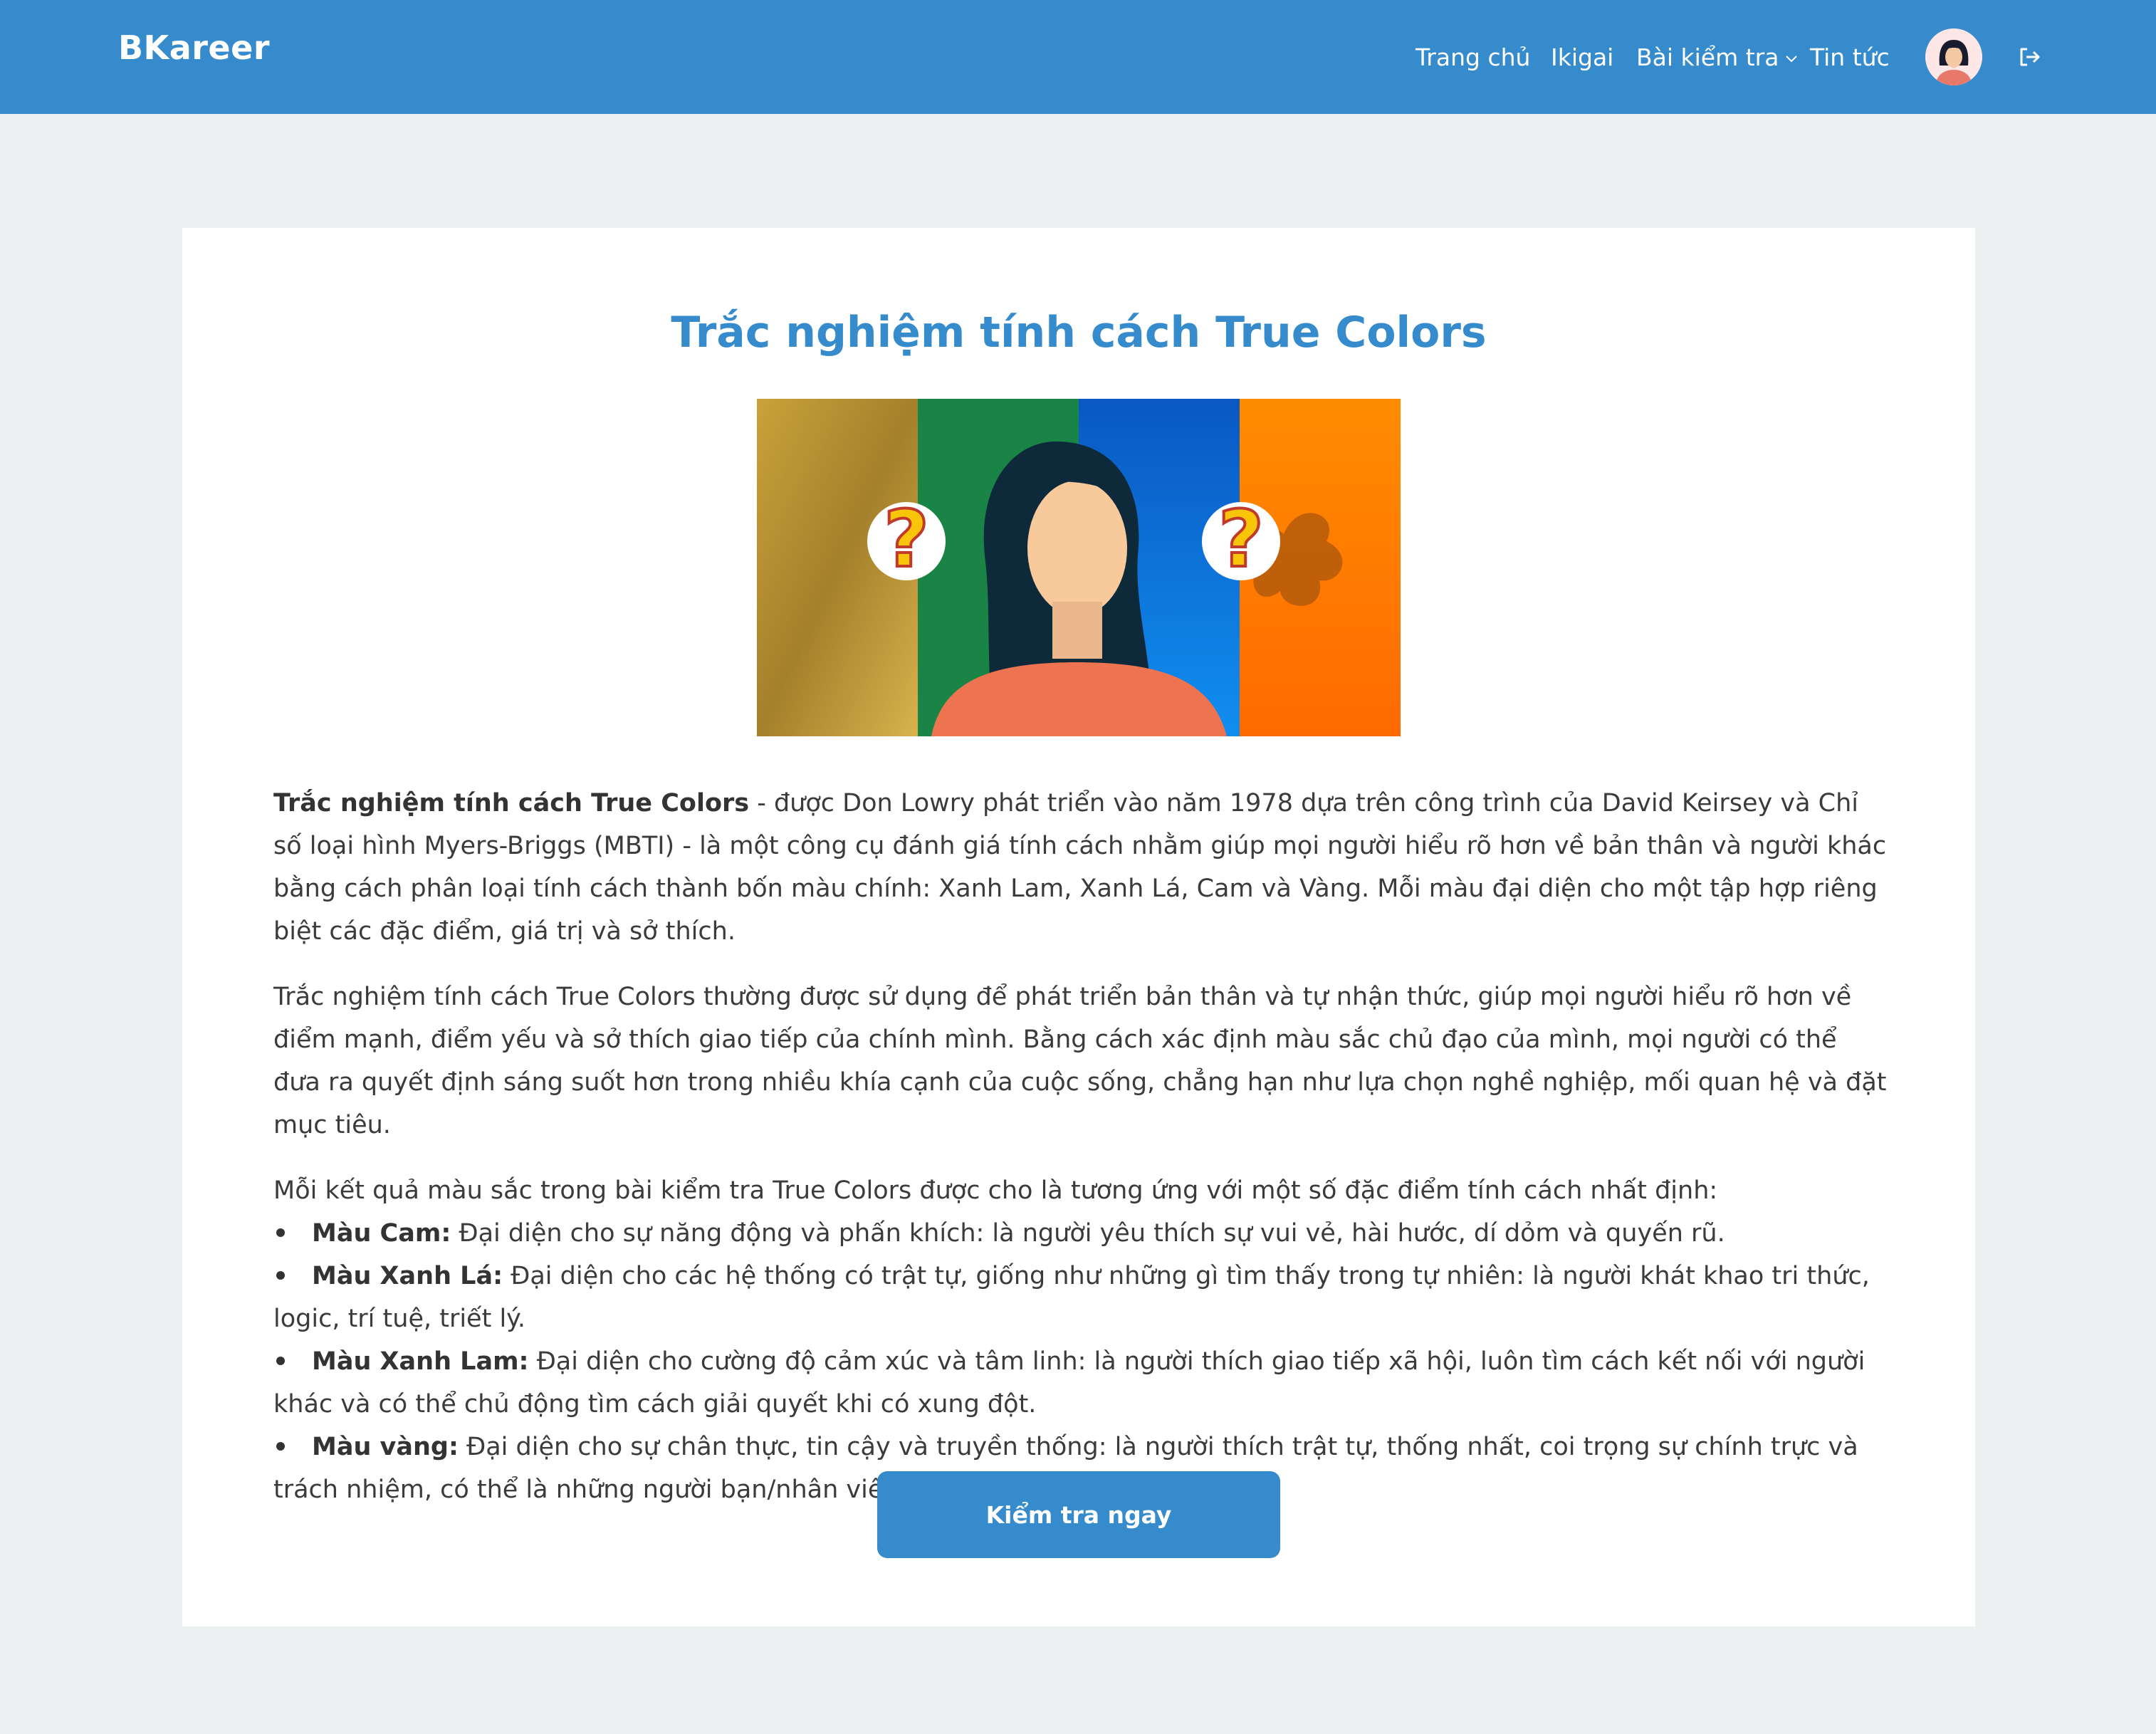 Image resolution: width=2156 pixels, height=1734 pixels. I want to click on intro-bold: Trắc nghiệm tính cách True Colors, so click(512, 803).